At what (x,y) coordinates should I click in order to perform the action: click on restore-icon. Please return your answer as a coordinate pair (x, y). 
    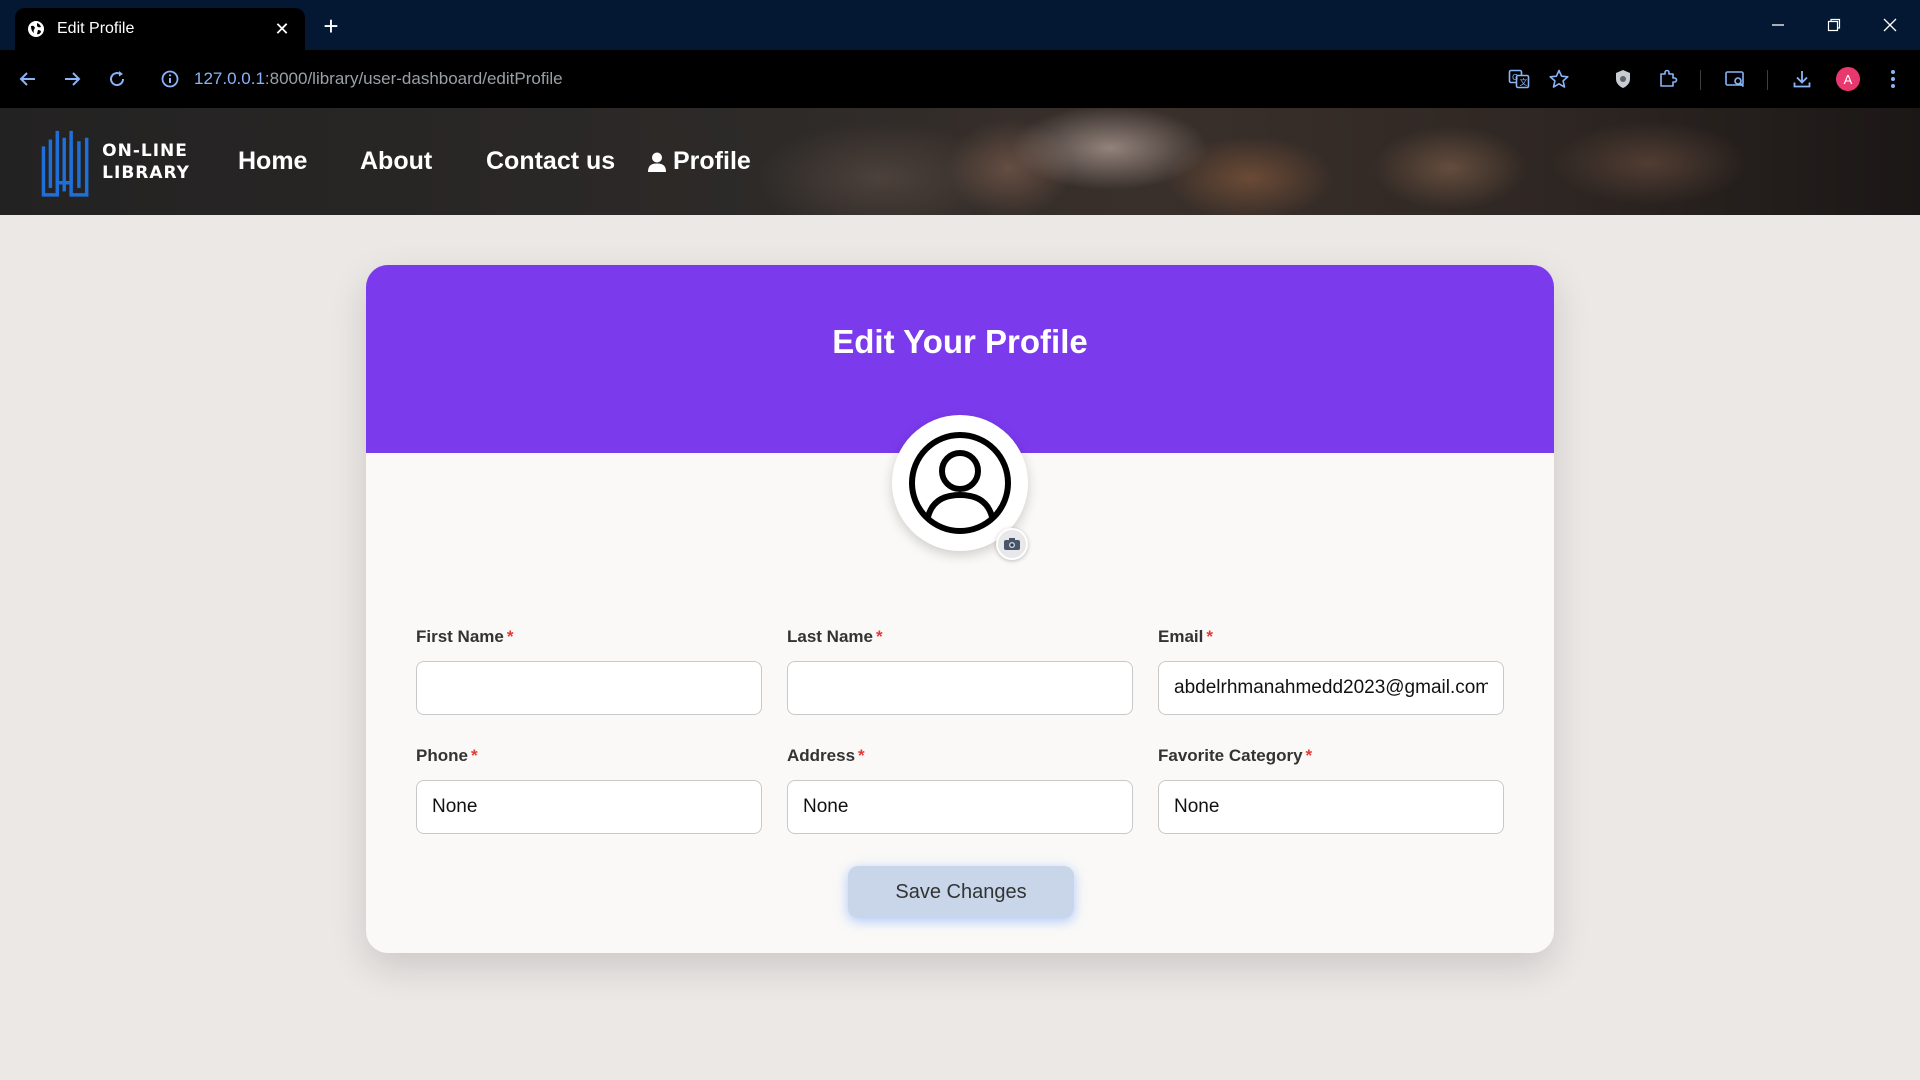
    Looking at the image, I should click on (1834, 25).